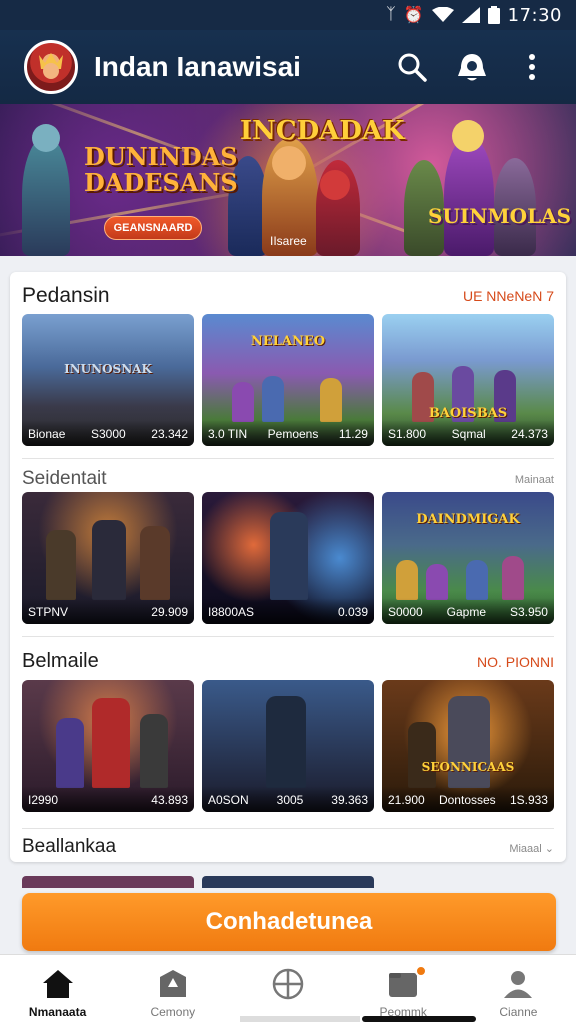 The image size is (576, 1024). Describe the element at coordinates (173, 1012) in the screenshot. I see `tab-label: Cemony` at that location.